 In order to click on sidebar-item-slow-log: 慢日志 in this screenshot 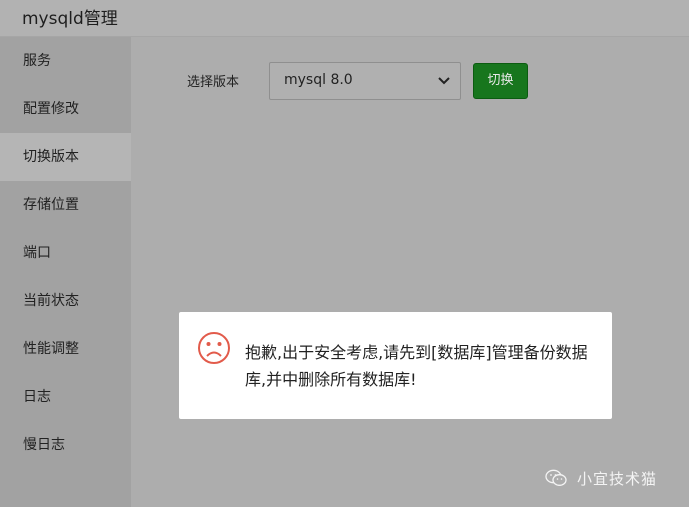, I will do `click(65, 445)`.